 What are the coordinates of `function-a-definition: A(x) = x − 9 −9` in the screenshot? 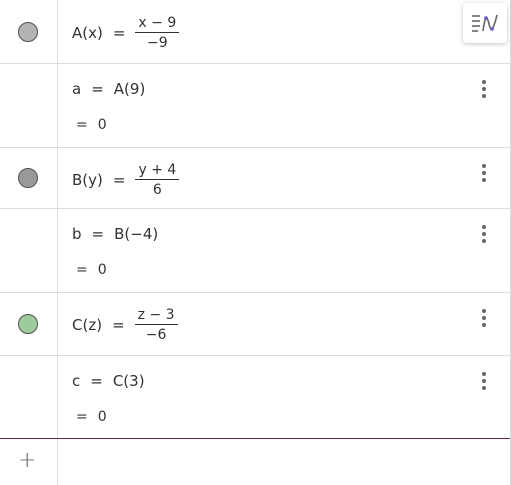 It's located at (126, 33).